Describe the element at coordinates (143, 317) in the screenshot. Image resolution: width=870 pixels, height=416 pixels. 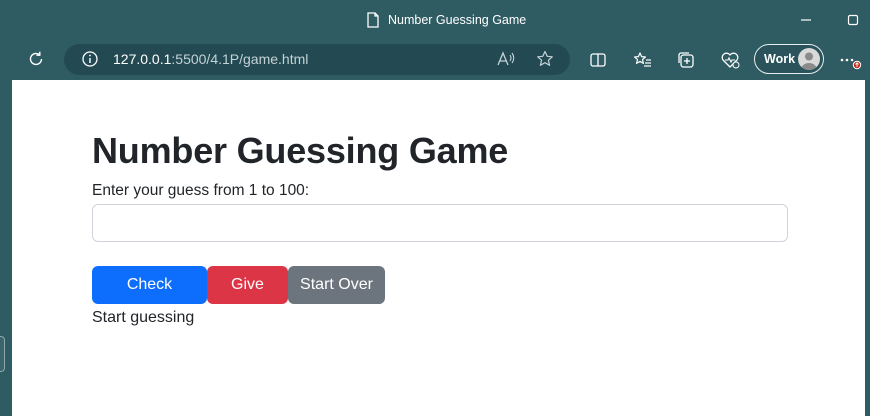
I see `status-message: Start guessing` at that location.